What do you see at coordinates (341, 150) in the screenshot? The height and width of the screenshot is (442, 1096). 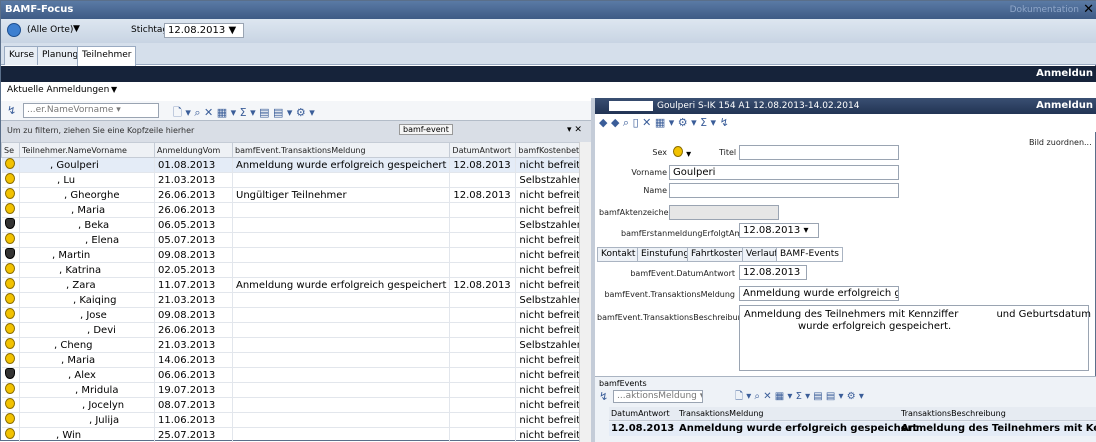 I see `col-header-meldung: bamfEvent.TransaktionsMeldung` at bounding box center [341, 150].